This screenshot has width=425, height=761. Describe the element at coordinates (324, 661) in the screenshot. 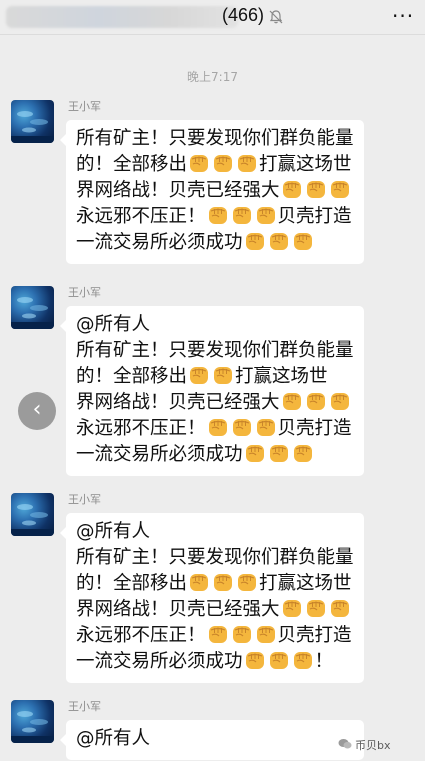

I see `message-text: ！` at that location.